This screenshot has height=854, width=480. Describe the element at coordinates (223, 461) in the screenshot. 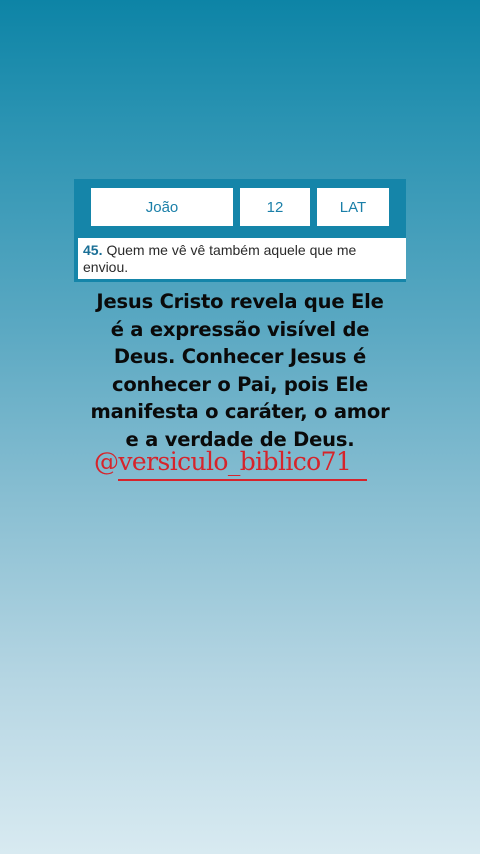

I see `social-handle: @versiculo_biblico71` at that location.